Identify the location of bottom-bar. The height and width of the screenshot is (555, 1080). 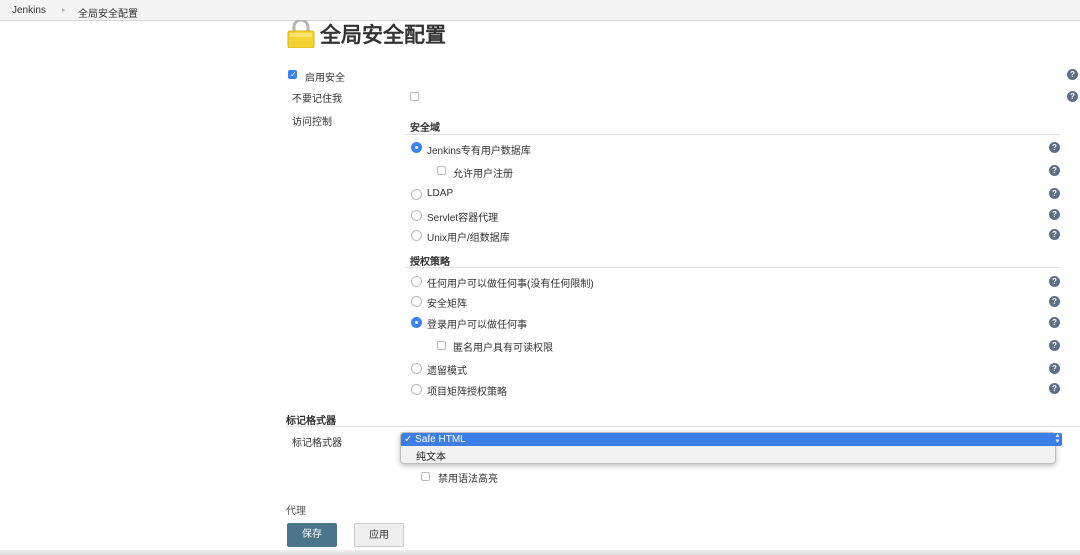
(540, 552).